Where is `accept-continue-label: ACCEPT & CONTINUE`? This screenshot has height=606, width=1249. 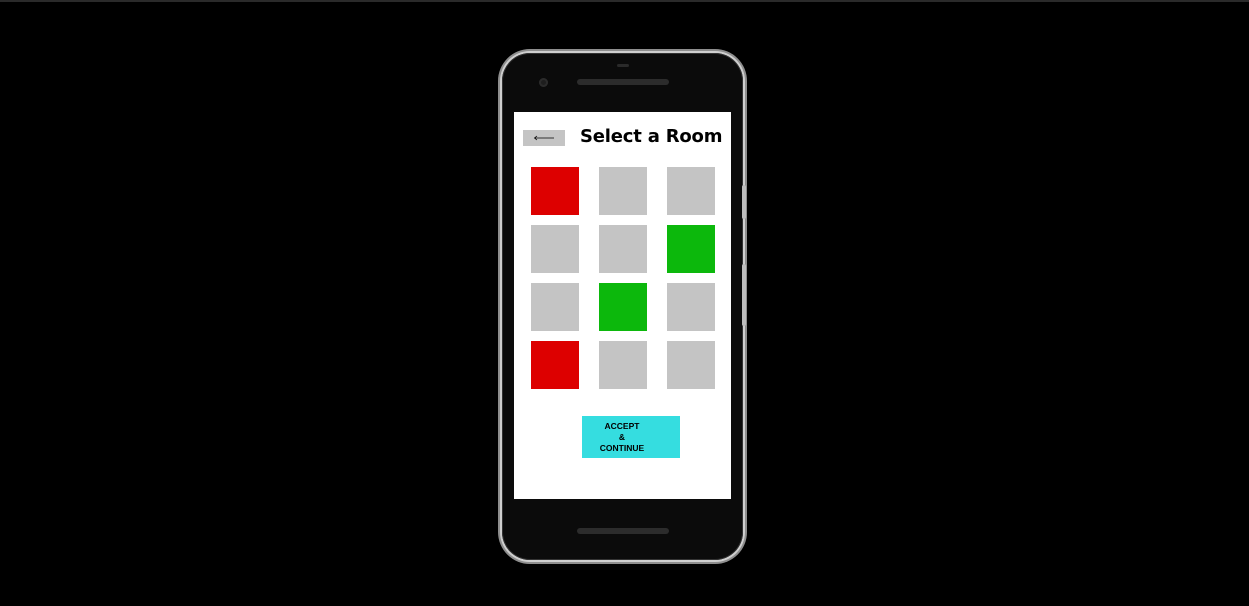
accept-continue-label: ACCEPT & CONTINUE is located at coordinates (622, 436).